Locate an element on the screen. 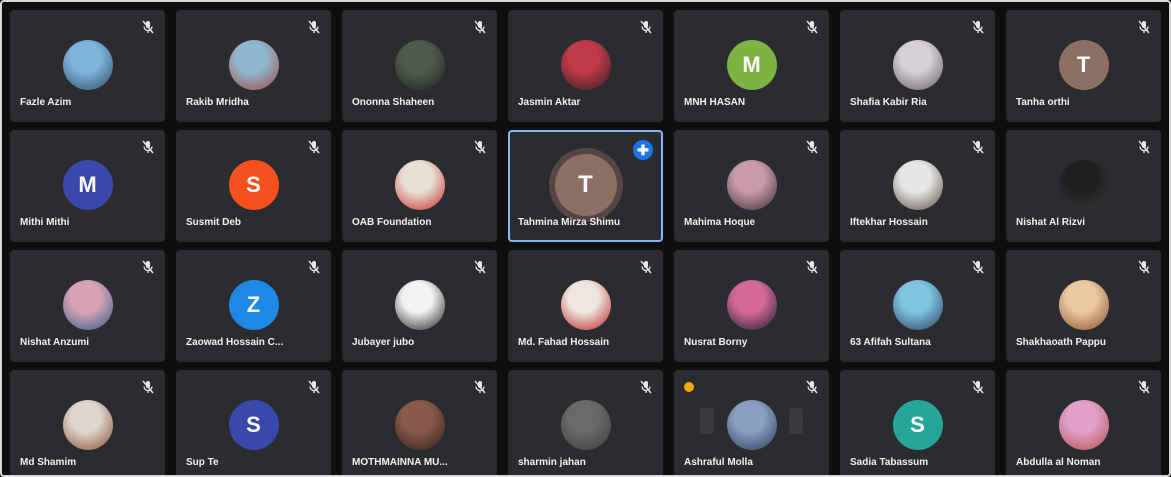 The height and width of the screenshot is (477, 1171). participant-name: Nishat Anzumi is located at coordinates (55, 342).